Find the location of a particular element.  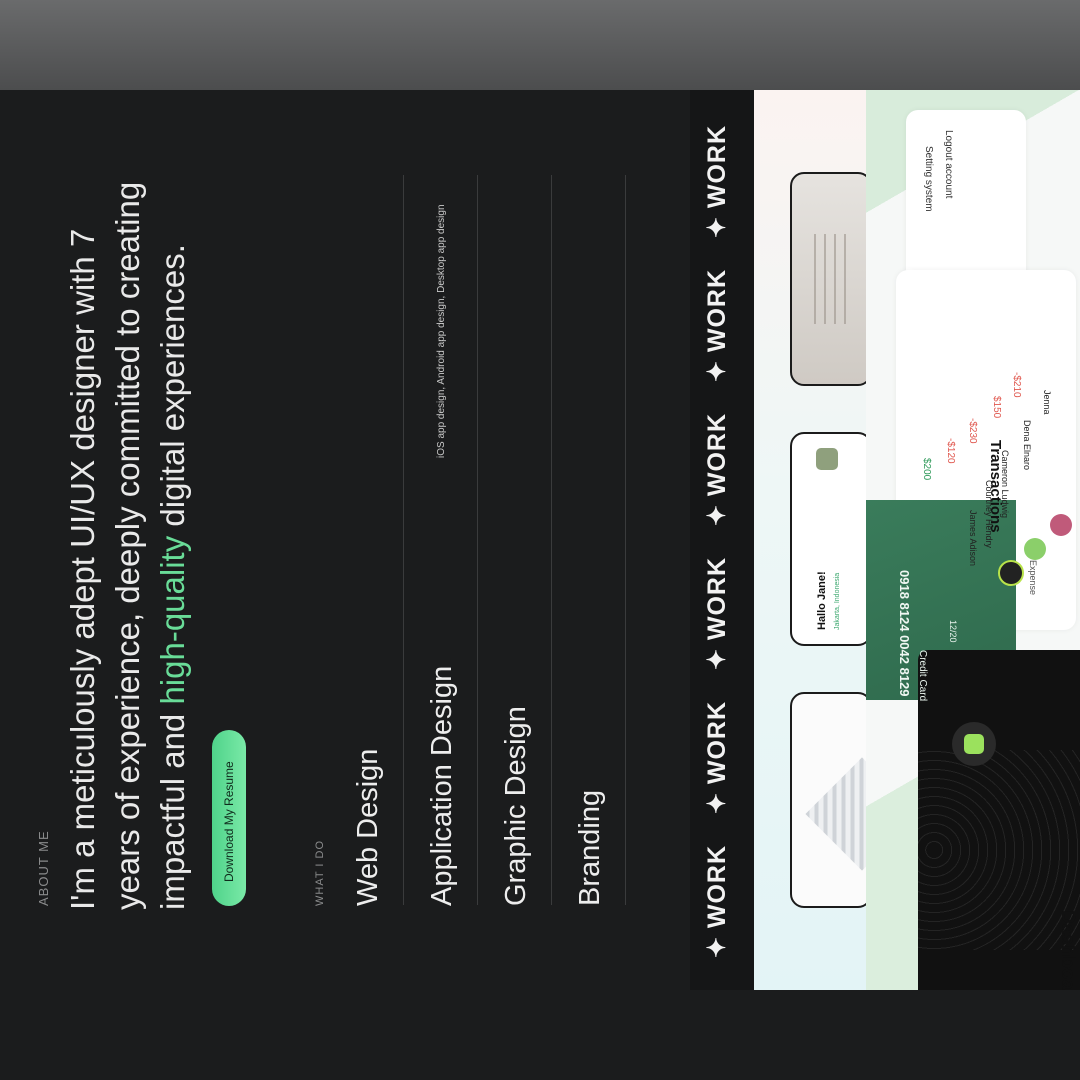

transaction-amount: -$120 is located at coordinates (950, 451).